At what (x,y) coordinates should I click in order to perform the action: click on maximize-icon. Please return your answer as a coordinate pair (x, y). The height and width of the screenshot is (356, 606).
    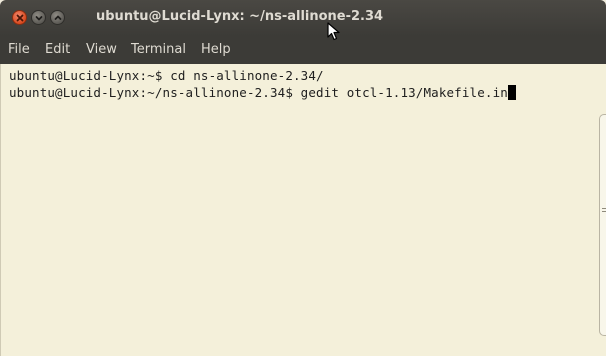
    Looking at the image, I should click on (58, 17).